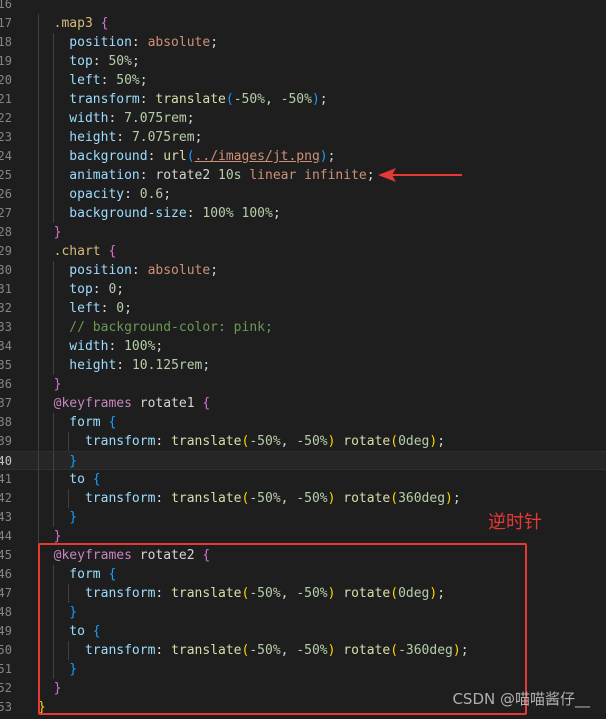 The width and height of the screenshot is (606, 719). Describe the element at coordinates (6, 593) in the screenshot. I see `line-number: 47` at that location.